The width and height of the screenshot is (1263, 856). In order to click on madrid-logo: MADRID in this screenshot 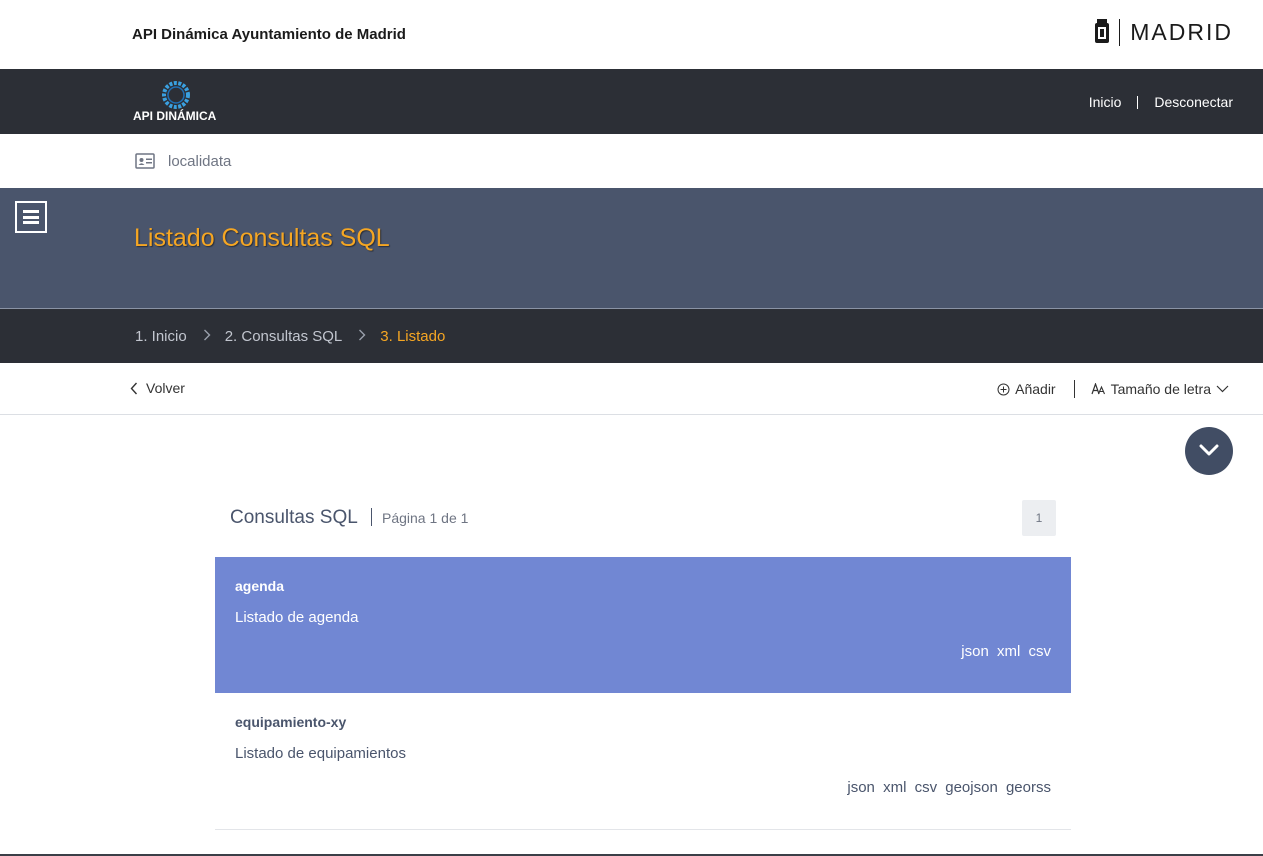, I will do `click(1163, 32)`.